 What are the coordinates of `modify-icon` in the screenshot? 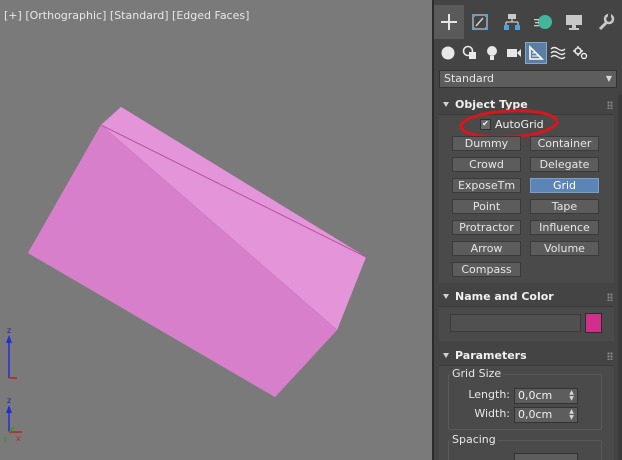 It's located at (480, 22).